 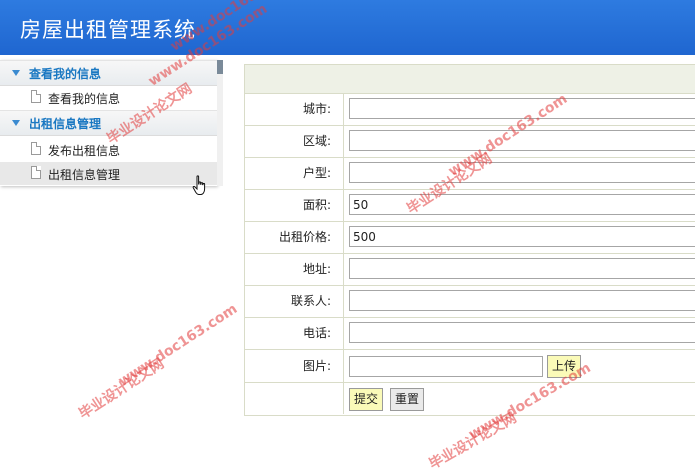 What do you see at coordinates (446, 366) in the screenshot?
I see `image-path-input` at bounding box center [446, 366].